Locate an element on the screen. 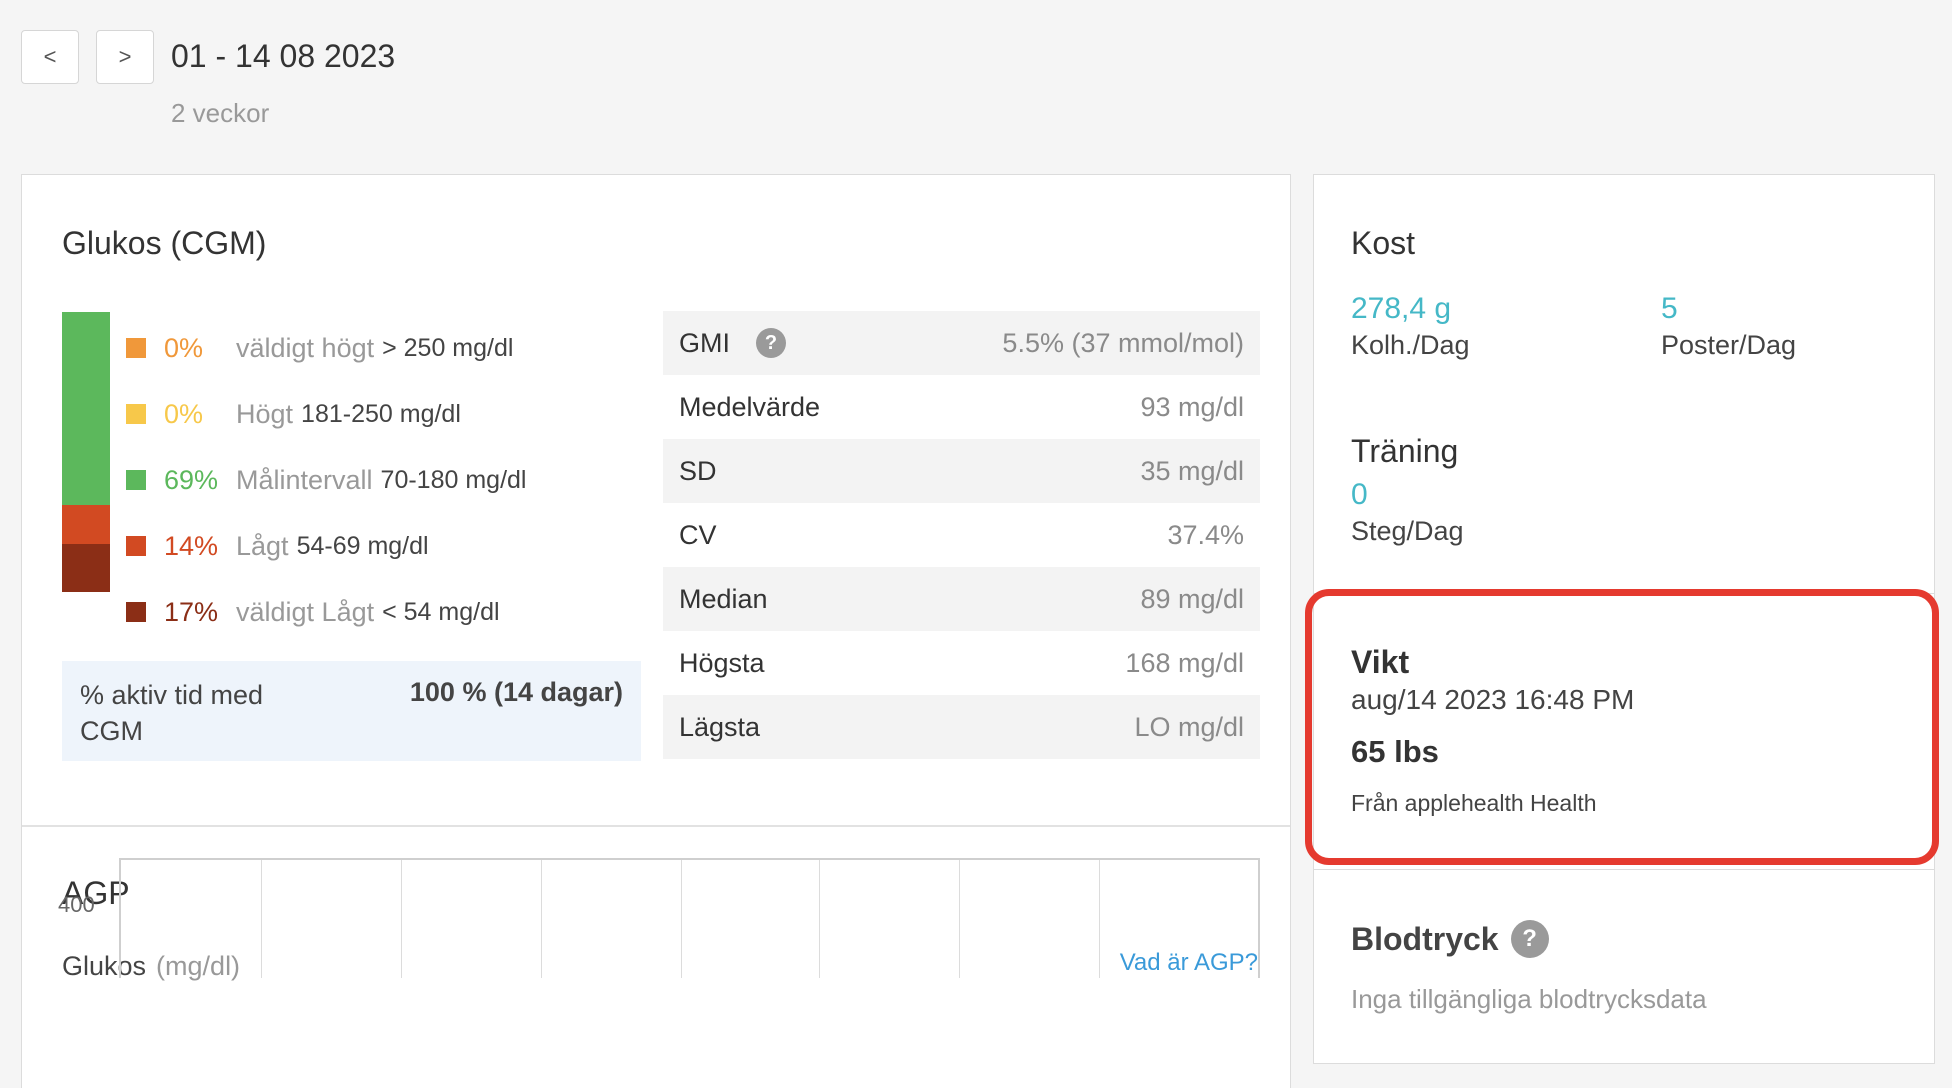 This screenshot has width=1952, height=1088. diet-title: Kost is located at coordinates (1383, 243).